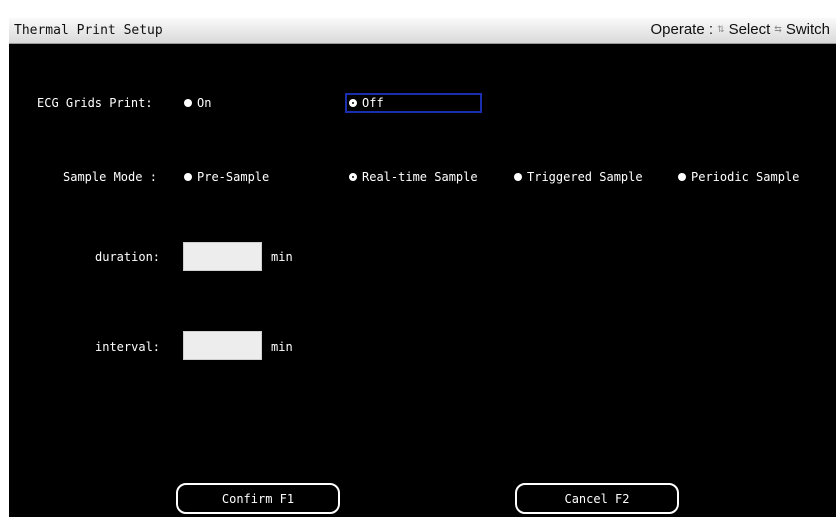  What do you see at coordinates (682, 29) in the screenshot?
I see `operate-label: Operate :` at bounding box center [682, 29].